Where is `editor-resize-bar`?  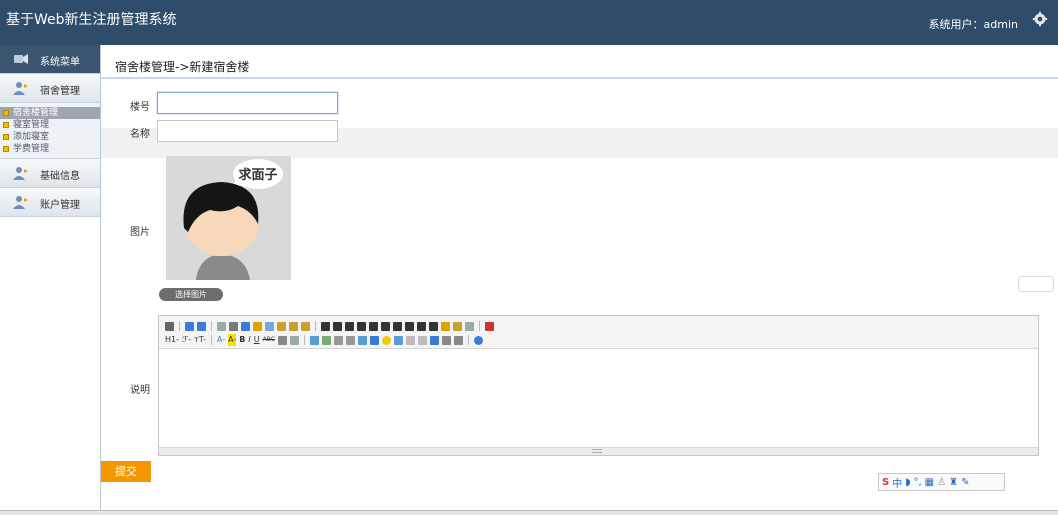 editor-resize-bar is located at coordinates (598, 451).